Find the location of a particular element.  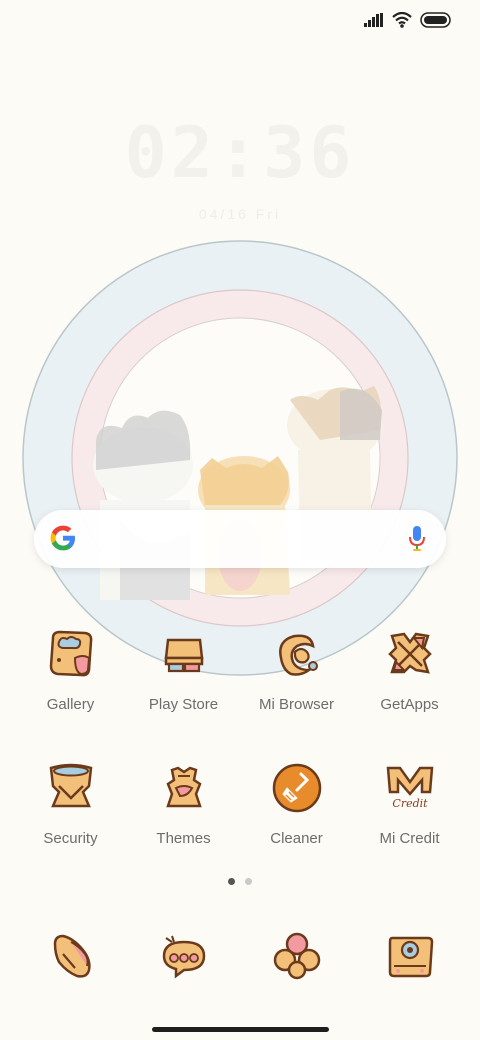

dock-phone is located at coordinates (70, 956).